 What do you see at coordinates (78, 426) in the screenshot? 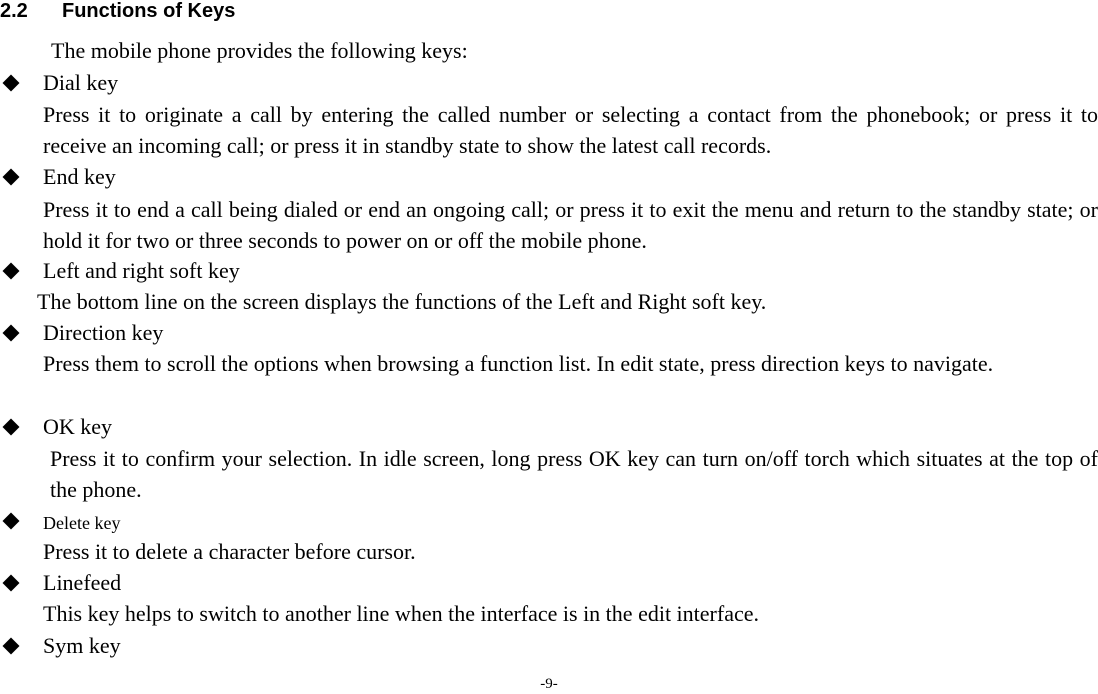
I see `key-name: OK key` at bounding box center [78, 426].